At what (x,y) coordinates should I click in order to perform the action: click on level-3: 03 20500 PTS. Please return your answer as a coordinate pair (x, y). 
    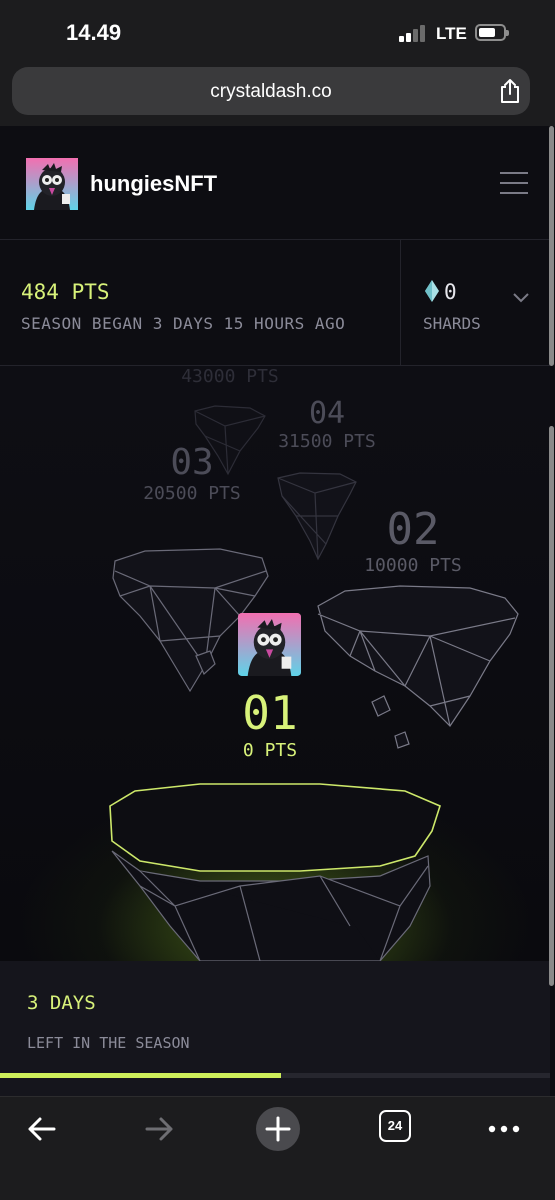
    Looking at the image, I should click on (192, 473).